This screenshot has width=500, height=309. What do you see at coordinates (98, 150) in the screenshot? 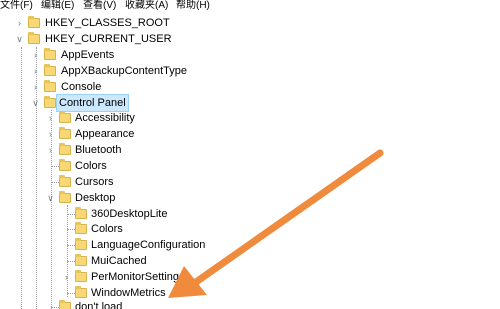
I see `tree-node-label: Bluetooth` at bounding box center [98, 150].